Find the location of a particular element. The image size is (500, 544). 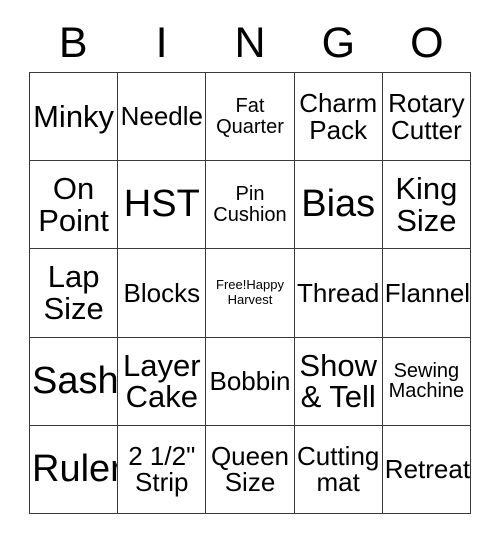

bingo-cell: Cutting mat is located at coordinates (338, 469).